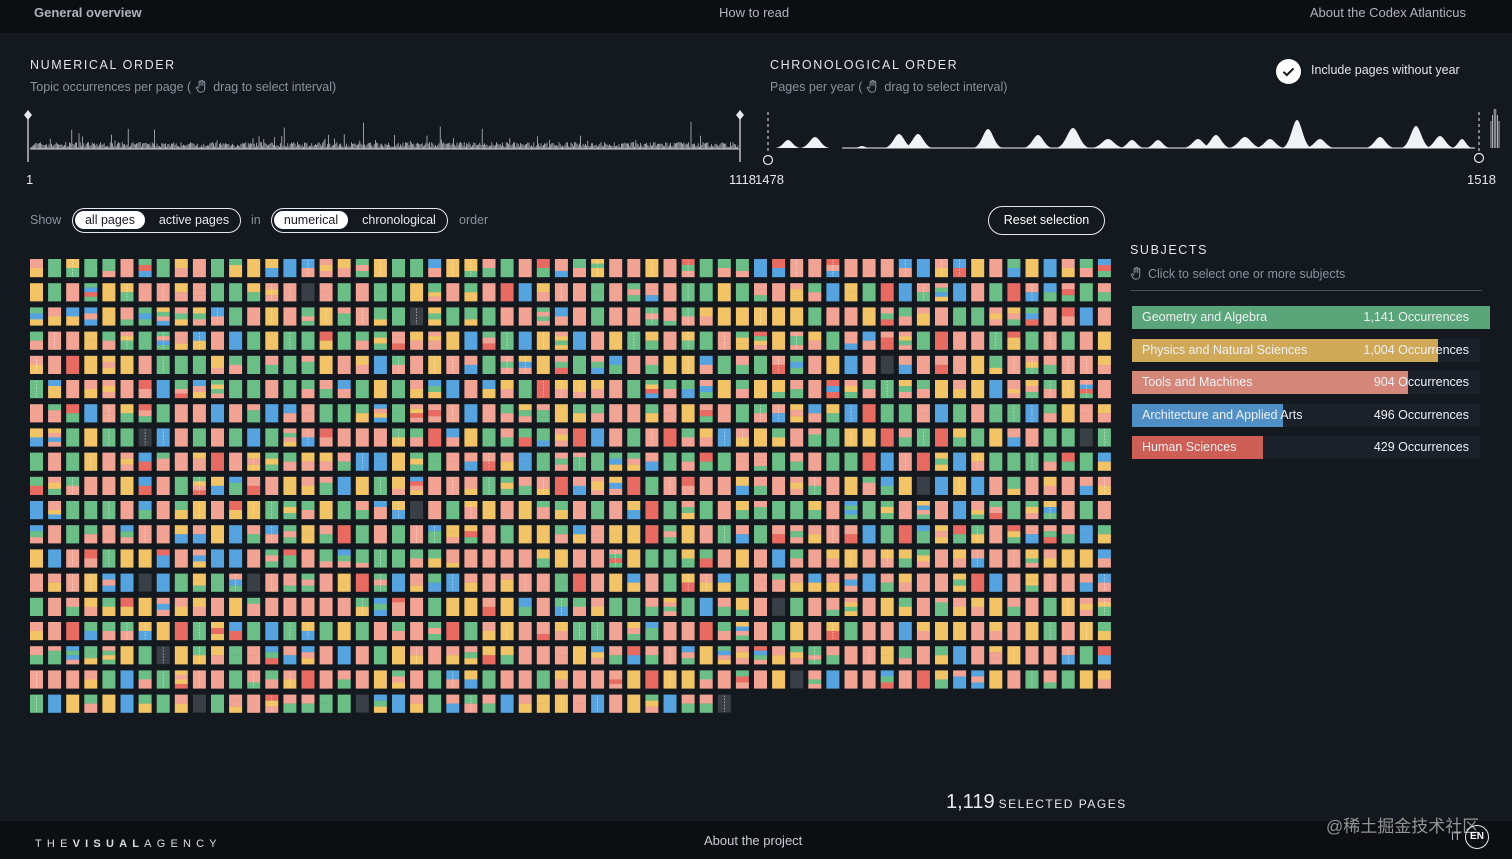  I want to click on include-pages-checkbox, so click(1288, 71).